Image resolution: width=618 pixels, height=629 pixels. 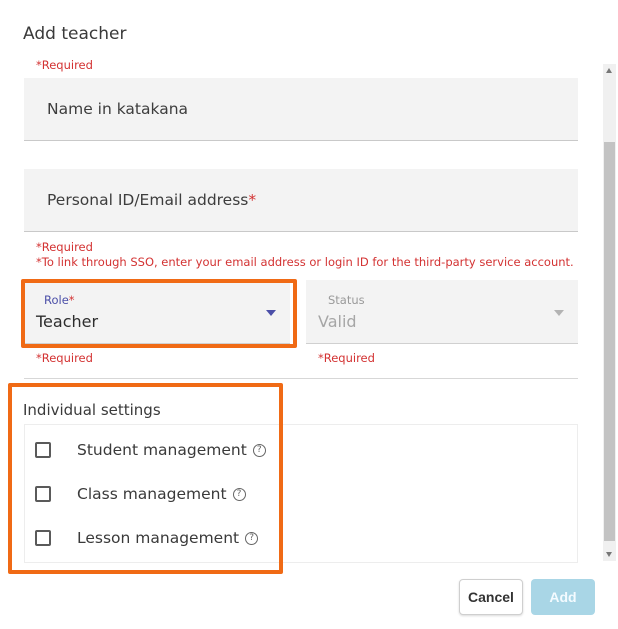 I want to click on name-katakana-placeholder: Name in katakana, so click(x=118, y=109).